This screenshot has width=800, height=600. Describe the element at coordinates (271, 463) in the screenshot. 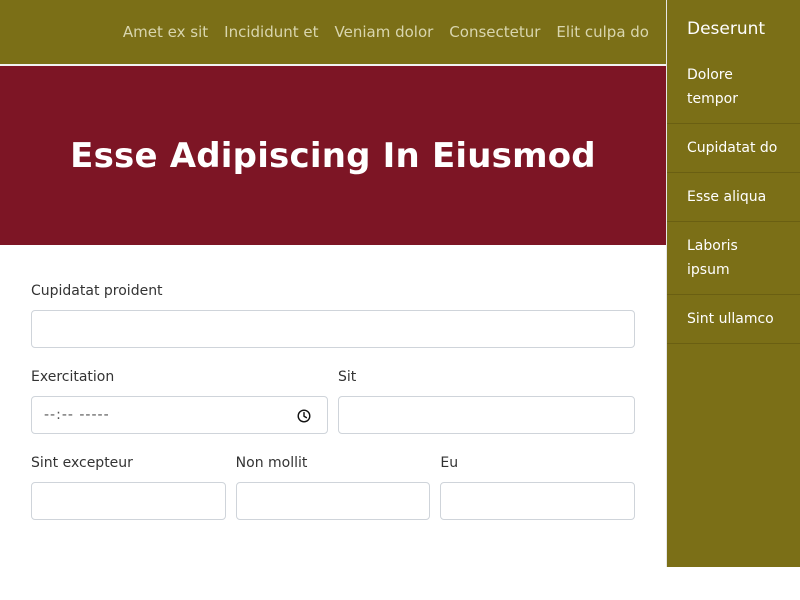

I see `field-non-mollit-label: Non mollit` at that location.